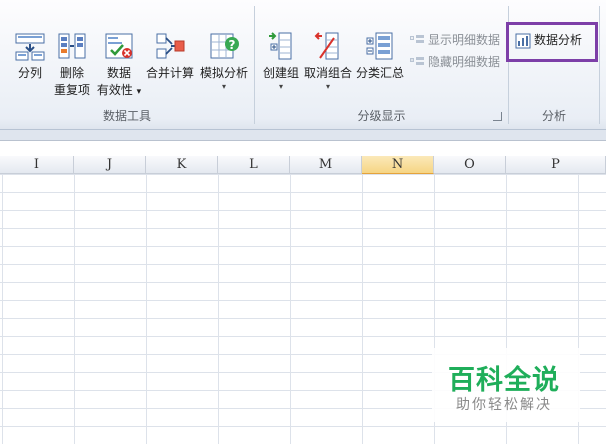 This screenshot has width=606, height=444. Describe the element at coordinates (417, 38) in the screenshot. I see `show-detail-icon` at that location.